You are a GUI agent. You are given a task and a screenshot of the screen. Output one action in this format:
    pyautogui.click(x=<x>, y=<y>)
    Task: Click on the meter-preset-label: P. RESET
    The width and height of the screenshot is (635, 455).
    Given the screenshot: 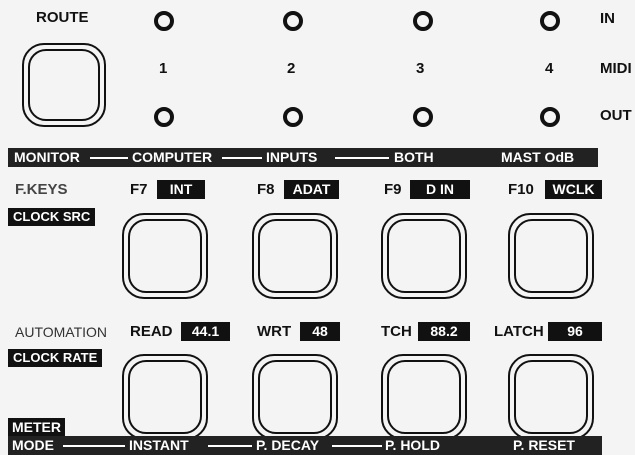 What is the action you would take?
    pyautogui.click(x=544, y=445)
    